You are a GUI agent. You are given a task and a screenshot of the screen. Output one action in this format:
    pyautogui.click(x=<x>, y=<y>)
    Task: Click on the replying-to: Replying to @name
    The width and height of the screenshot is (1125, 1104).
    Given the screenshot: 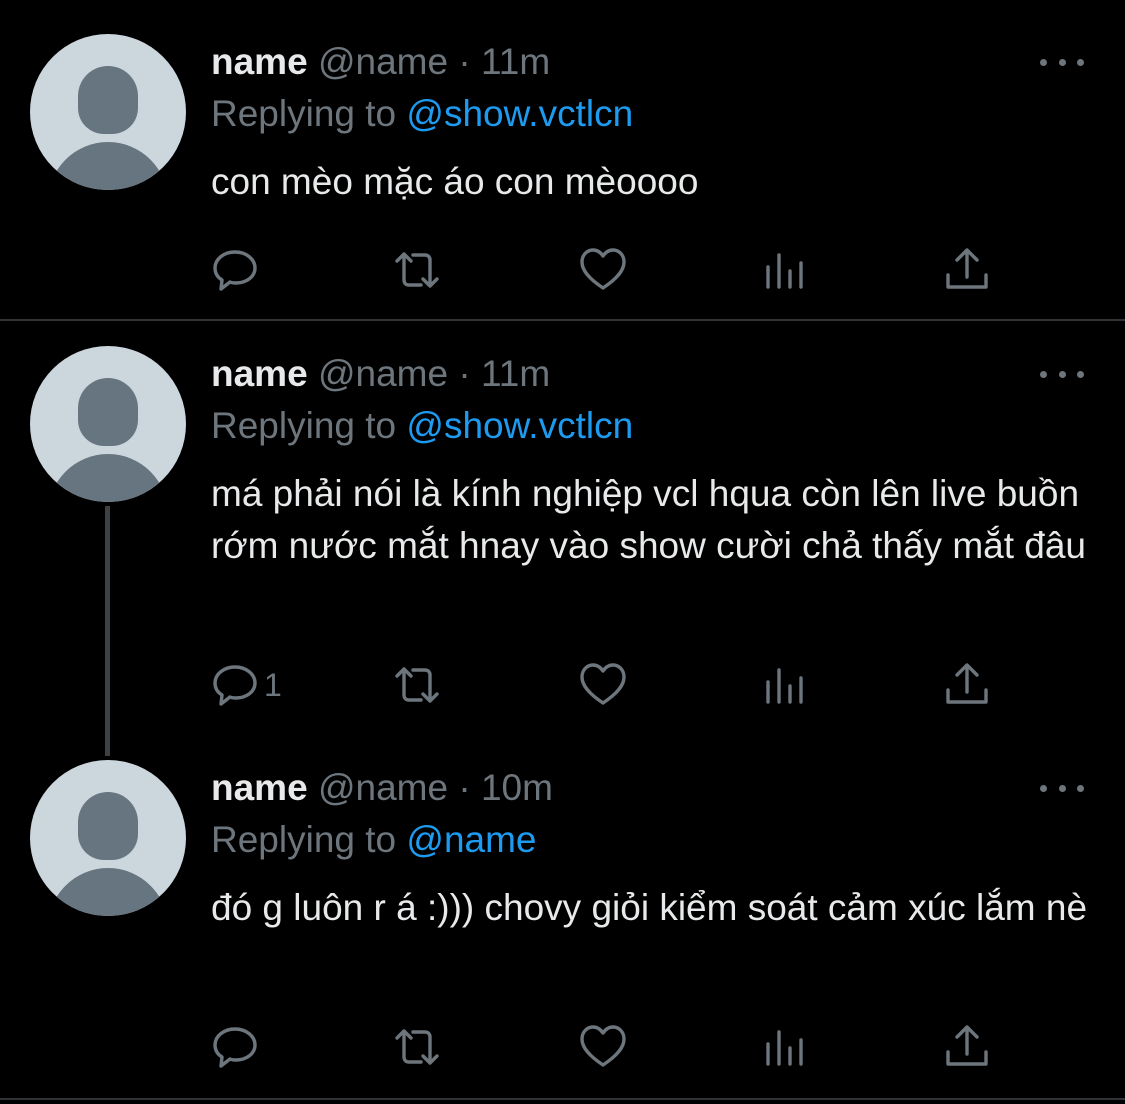 What is the action you would take?
    pyautogui.click(x=374, y=840)
    